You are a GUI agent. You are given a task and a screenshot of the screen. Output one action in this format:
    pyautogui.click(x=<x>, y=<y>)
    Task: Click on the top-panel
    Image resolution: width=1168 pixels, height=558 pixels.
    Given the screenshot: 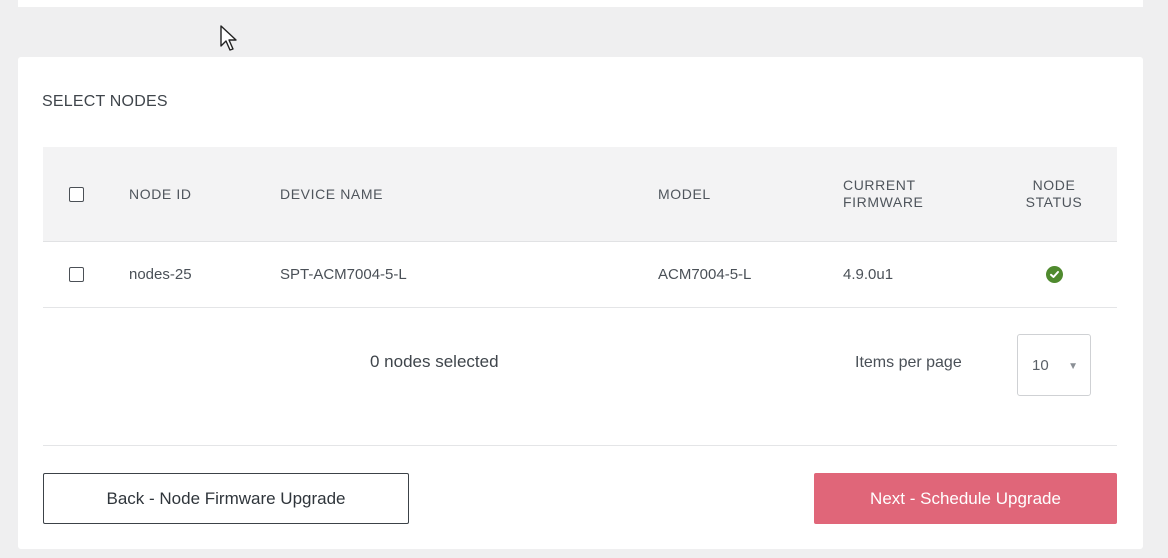 What is the action you would take?
    pyautogui.click(x=580, y=3)
    